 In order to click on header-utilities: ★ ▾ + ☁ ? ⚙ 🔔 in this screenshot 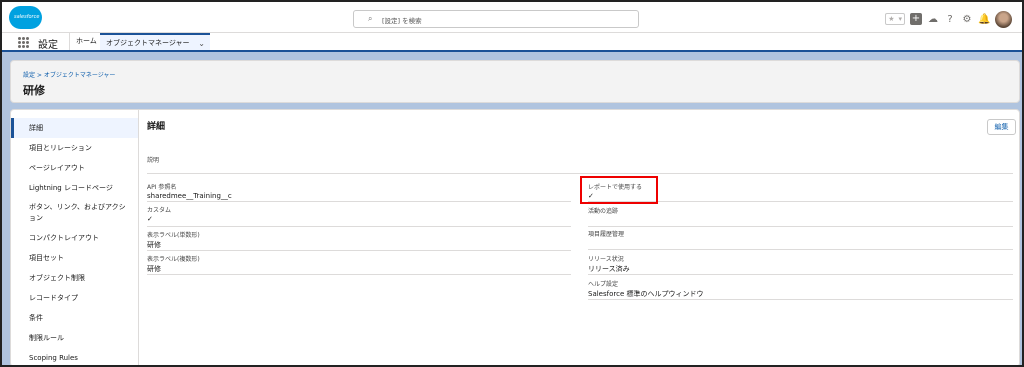, I will do `click(948, 19)`.